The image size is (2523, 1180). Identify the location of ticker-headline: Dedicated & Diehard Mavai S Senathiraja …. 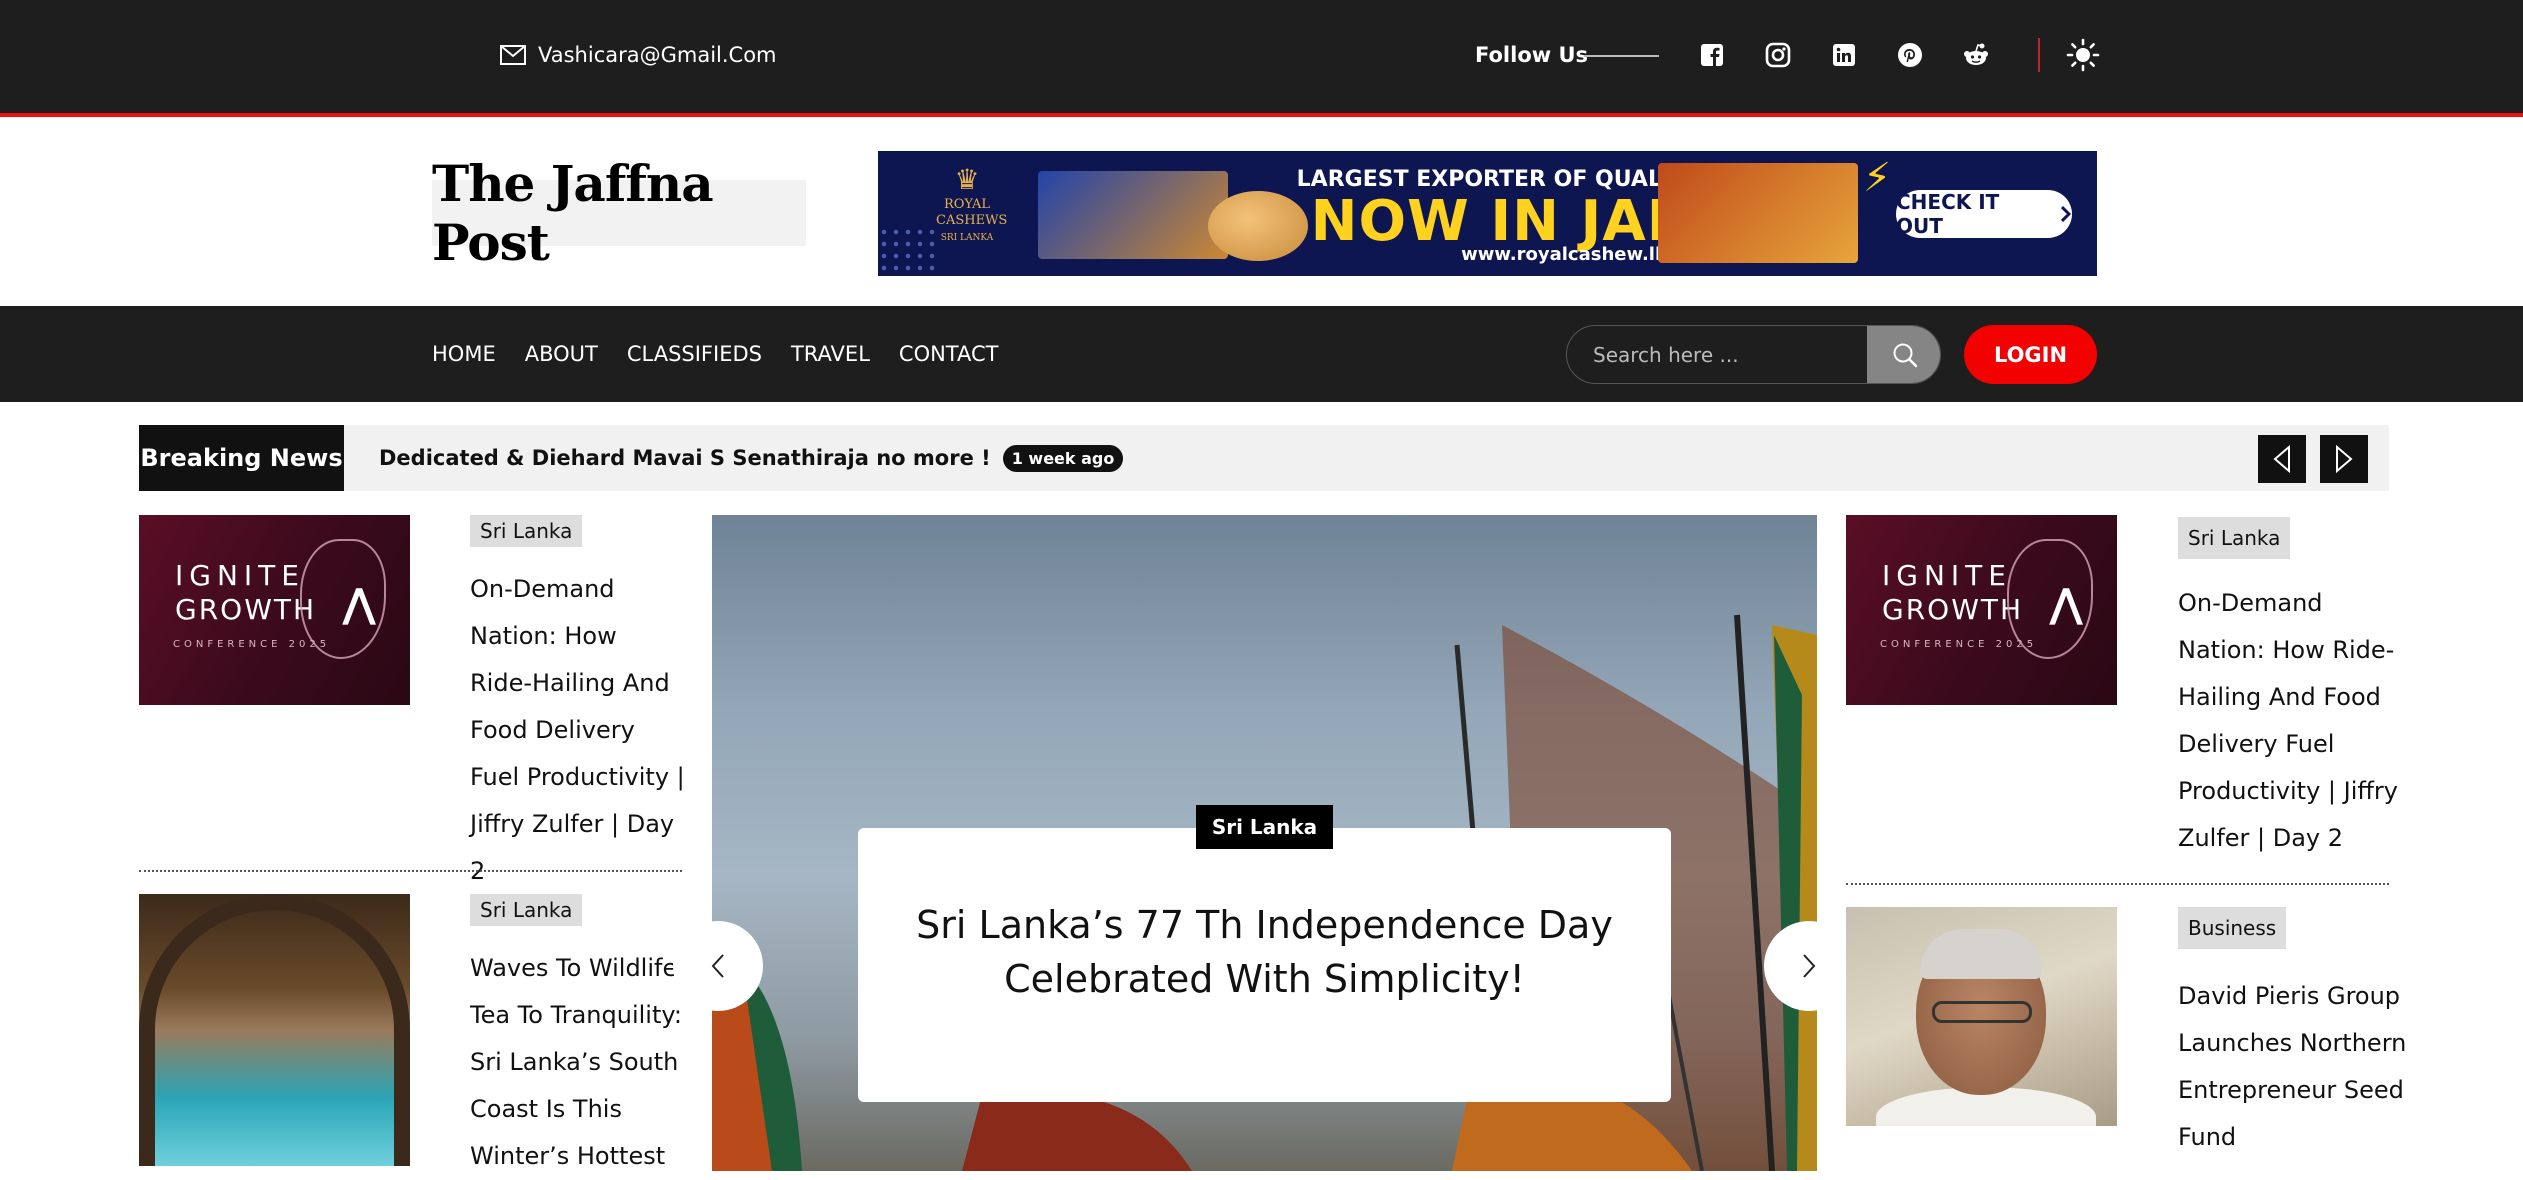
(685, 458).